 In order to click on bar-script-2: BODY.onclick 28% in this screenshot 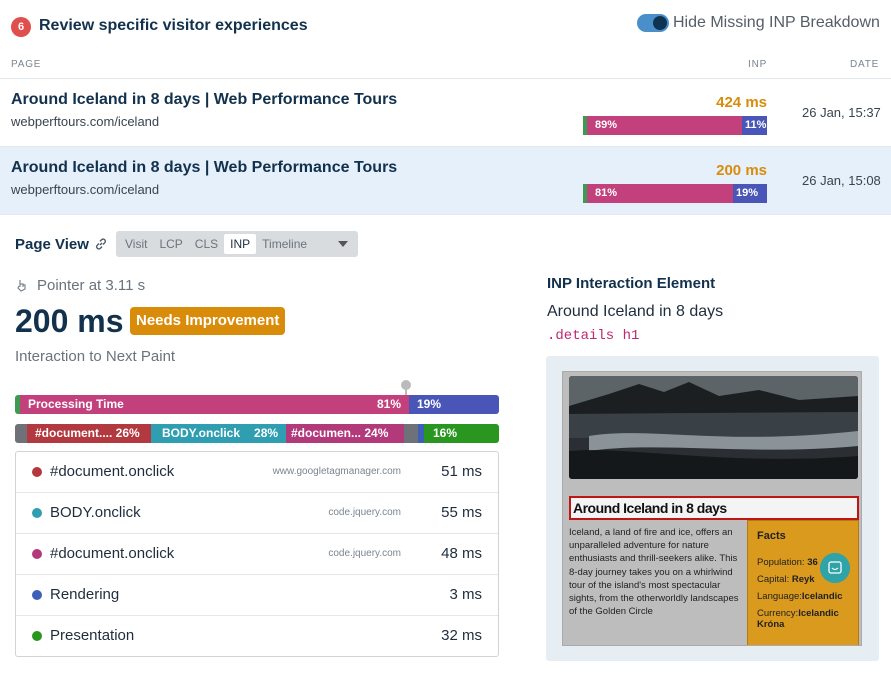, I will do `click(218, 433)`.